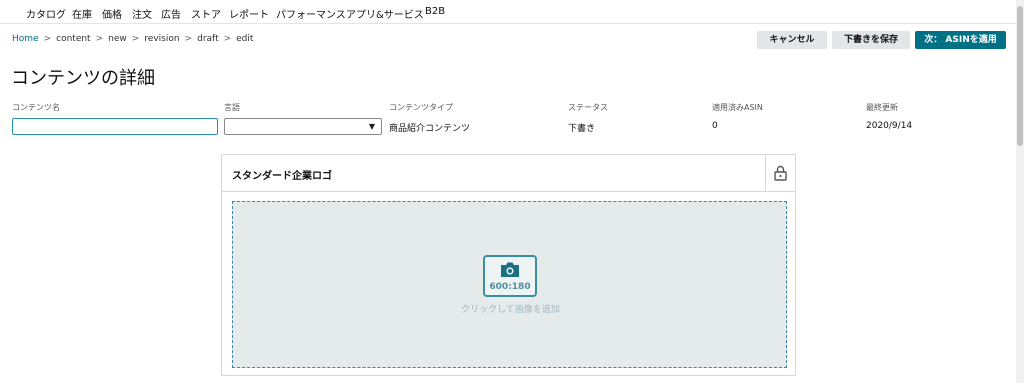  Describe the element at coordinates (889, 126) in the screenshot. I see `last-updated-value: 2020/9/14` at that location.